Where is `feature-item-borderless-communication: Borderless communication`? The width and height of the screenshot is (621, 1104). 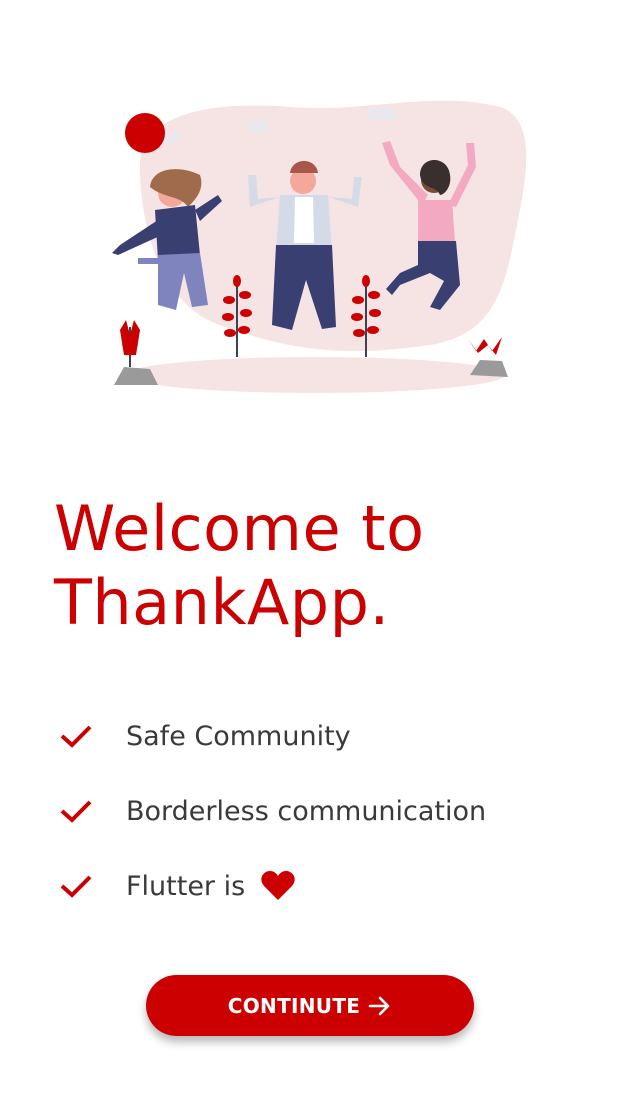
feature-item-borderless-communication: Borderless communication is located at coordinates (272, 811).